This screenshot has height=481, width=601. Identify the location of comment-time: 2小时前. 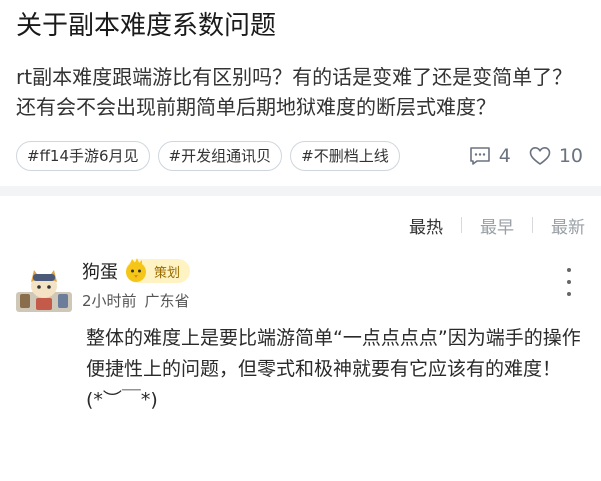
(109, 301).